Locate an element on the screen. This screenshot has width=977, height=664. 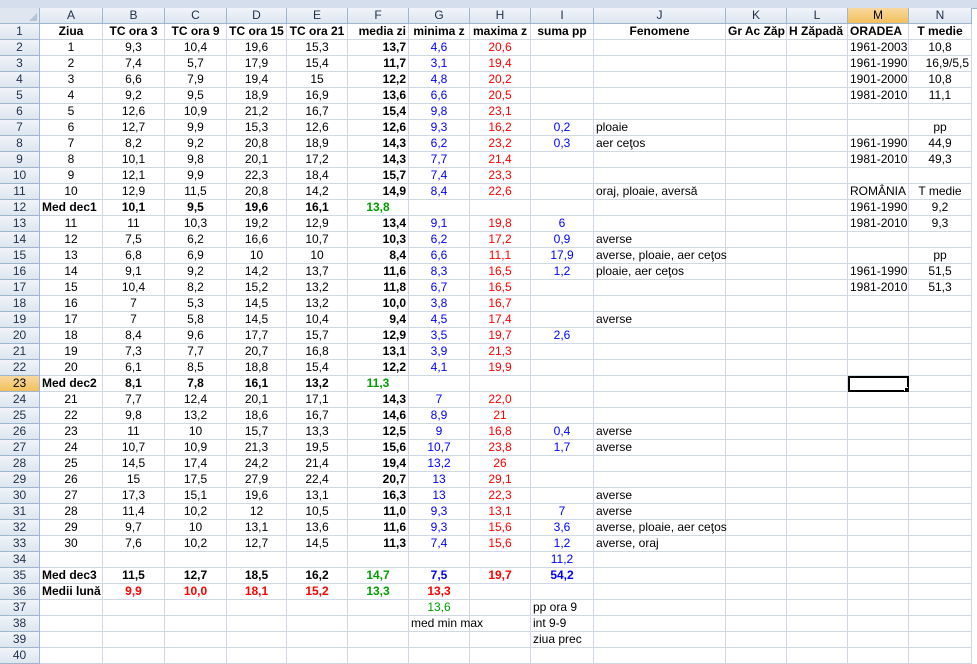
cell-l39 is located at coordinates (817, 640).